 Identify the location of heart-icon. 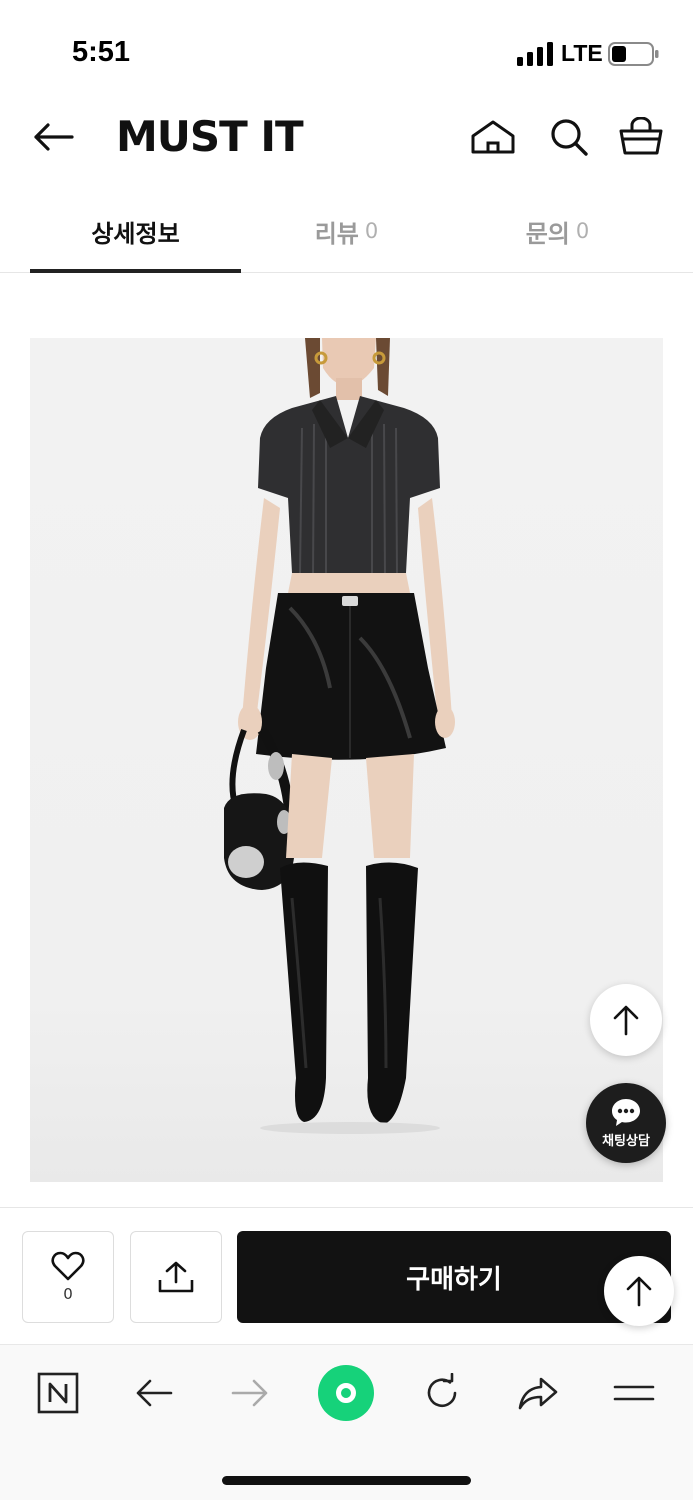
(68, 1266).